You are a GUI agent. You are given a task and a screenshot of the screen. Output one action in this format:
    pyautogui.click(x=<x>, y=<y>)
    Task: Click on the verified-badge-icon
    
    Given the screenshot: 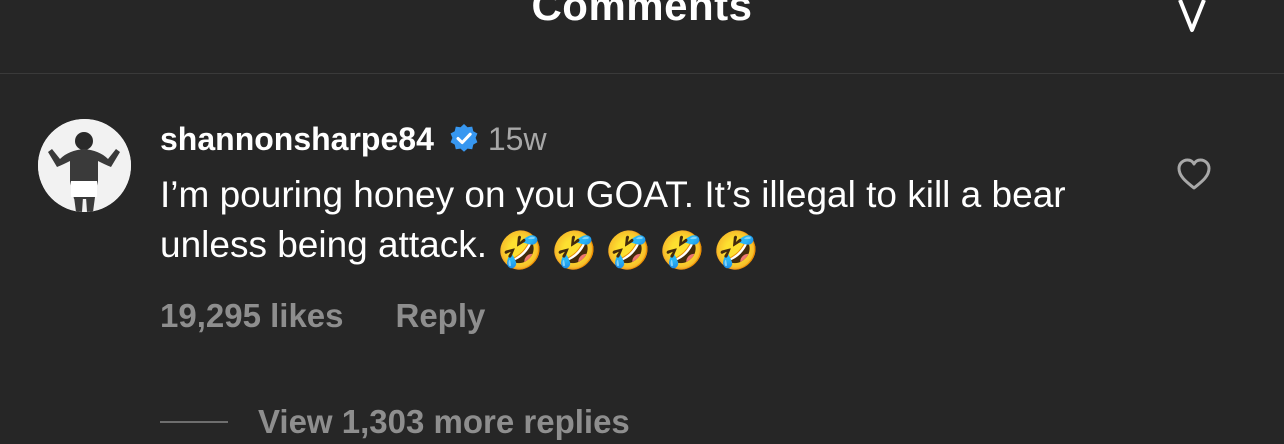 What is the action you would take?
    pyautogui.click(x=464, y=139)
    